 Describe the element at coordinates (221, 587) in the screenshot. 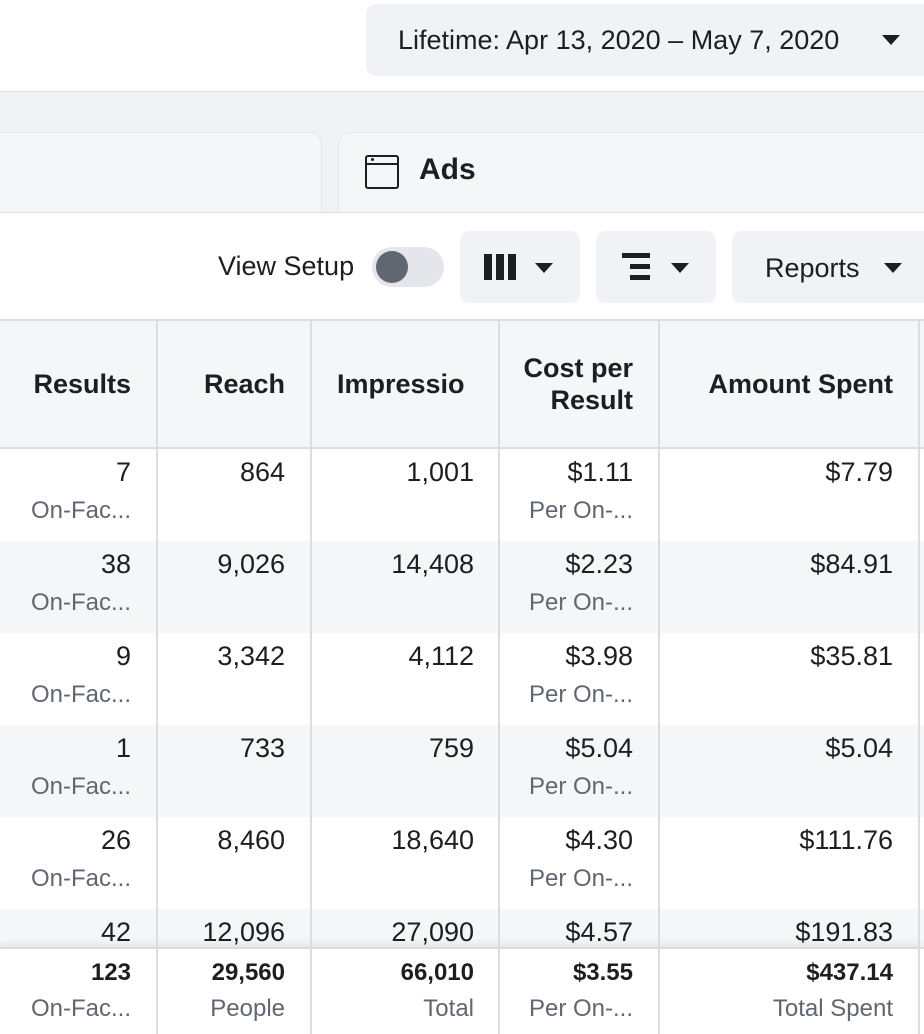

I see `cell-reach: 9,026` at that location.